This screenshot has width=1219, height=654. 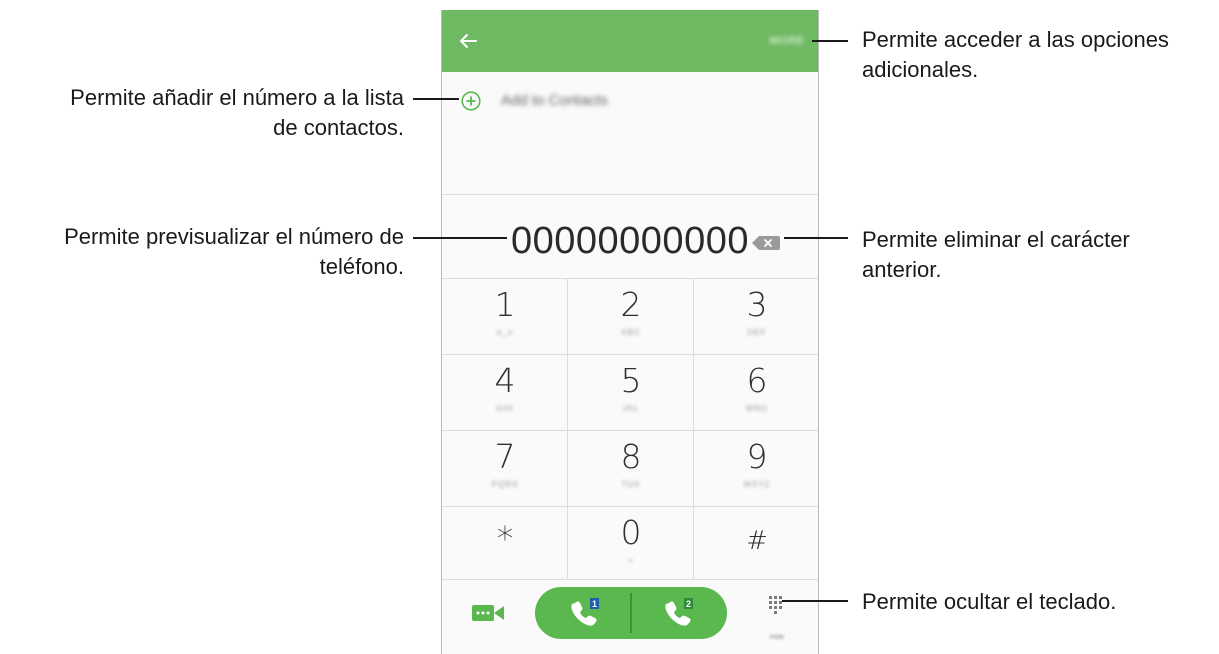 What do you see at coordinates (631, 380) in the screenshot?
I see `key-digit: 5` at bounding box center [631, 380].